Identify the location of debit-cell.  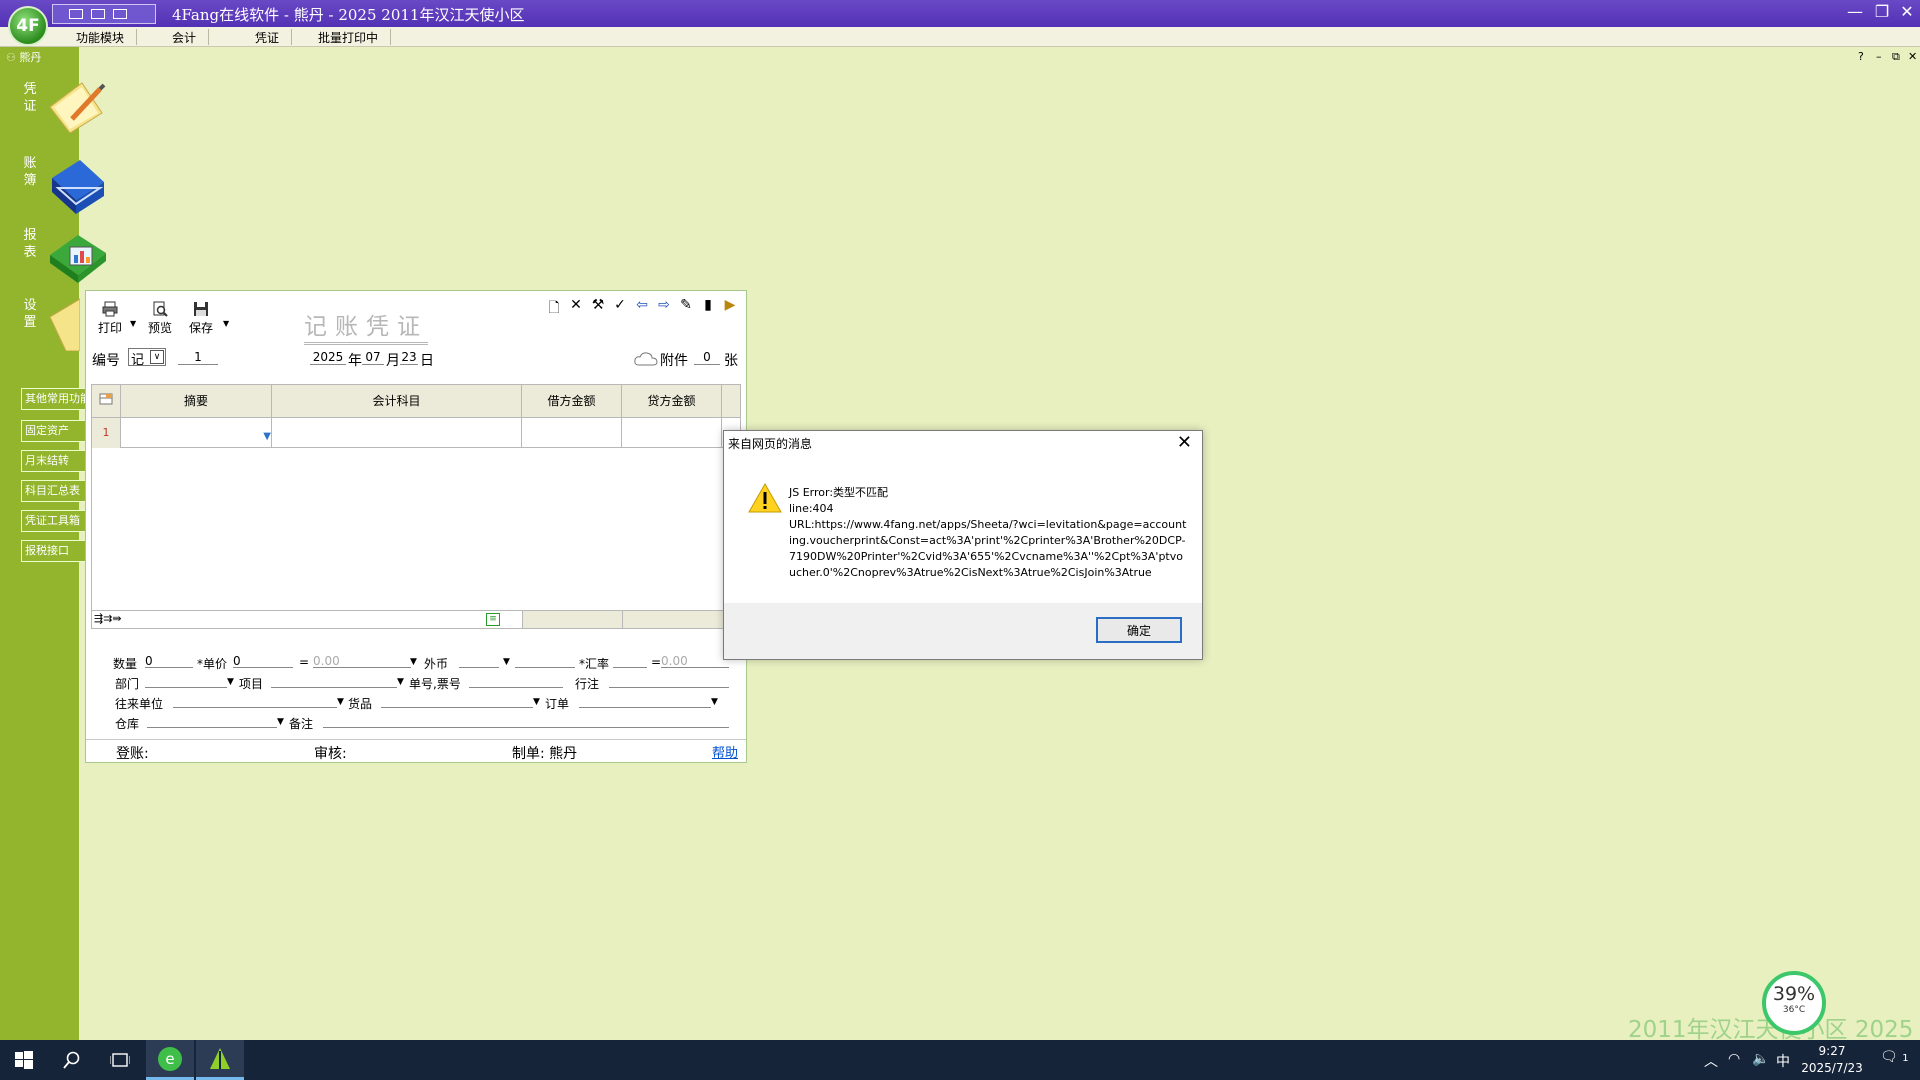
(572, 433).